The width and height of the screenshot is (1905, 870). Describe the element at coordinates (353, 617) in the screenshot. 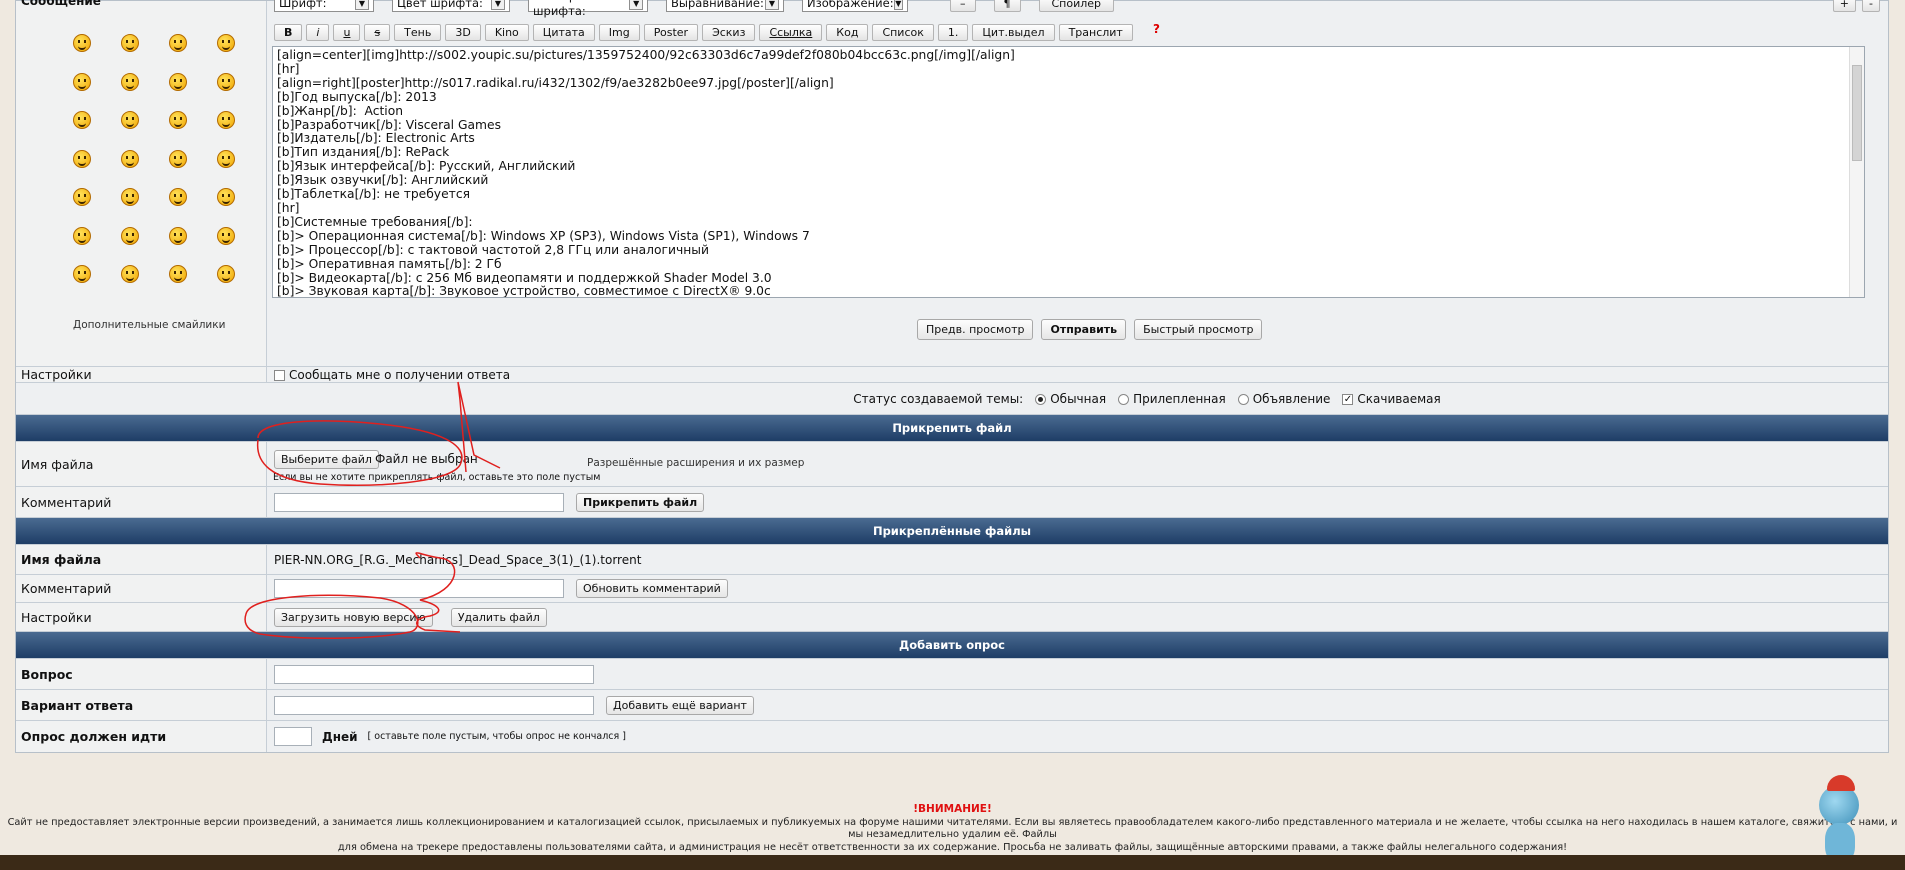

I see `upload-new-version-button: Загрузить новую версию` at that location.